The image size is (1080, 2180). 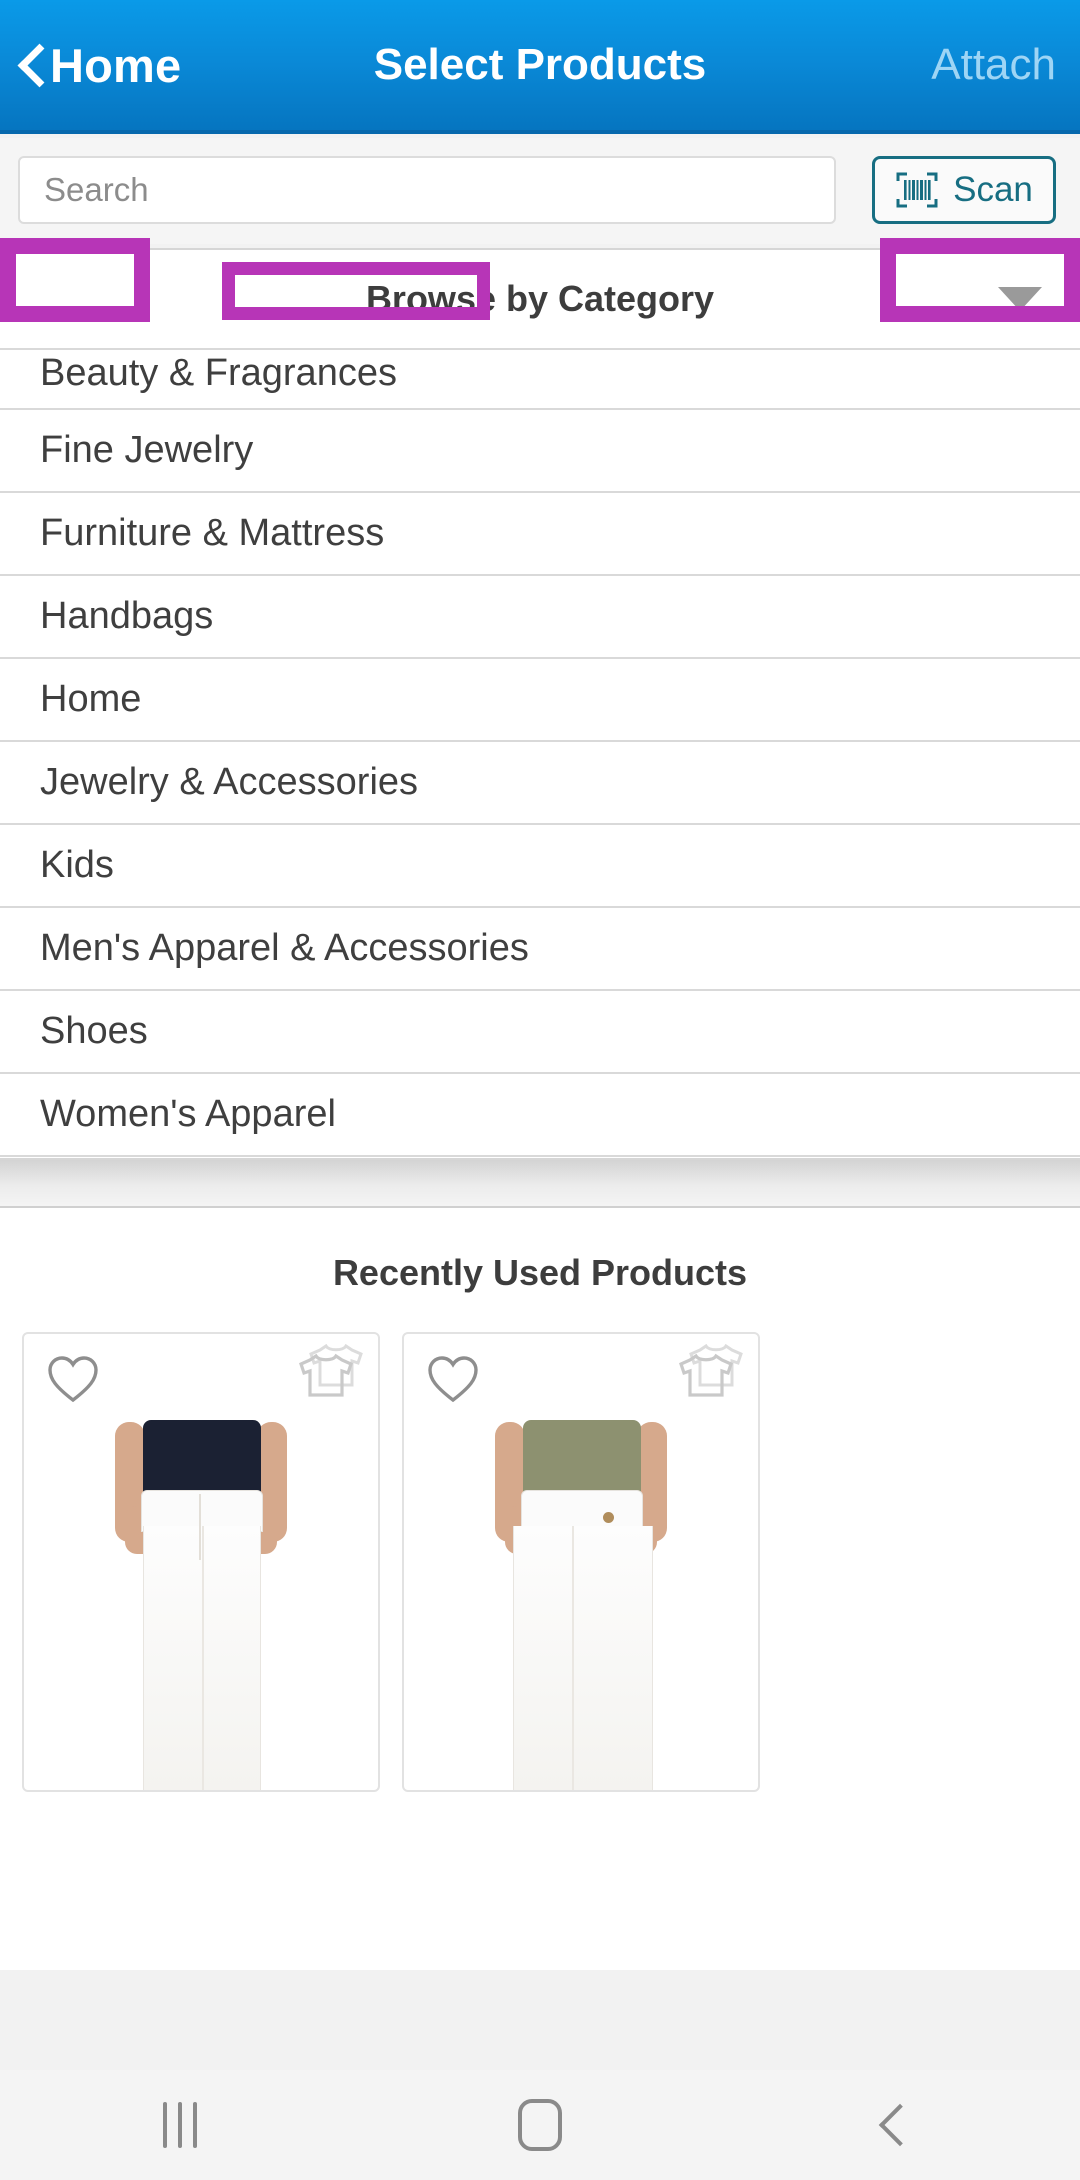 What do you see at coordinates (917, 190) in the screenshot?
I see `barcode-scan-icon` at bounding box center [917, 190].